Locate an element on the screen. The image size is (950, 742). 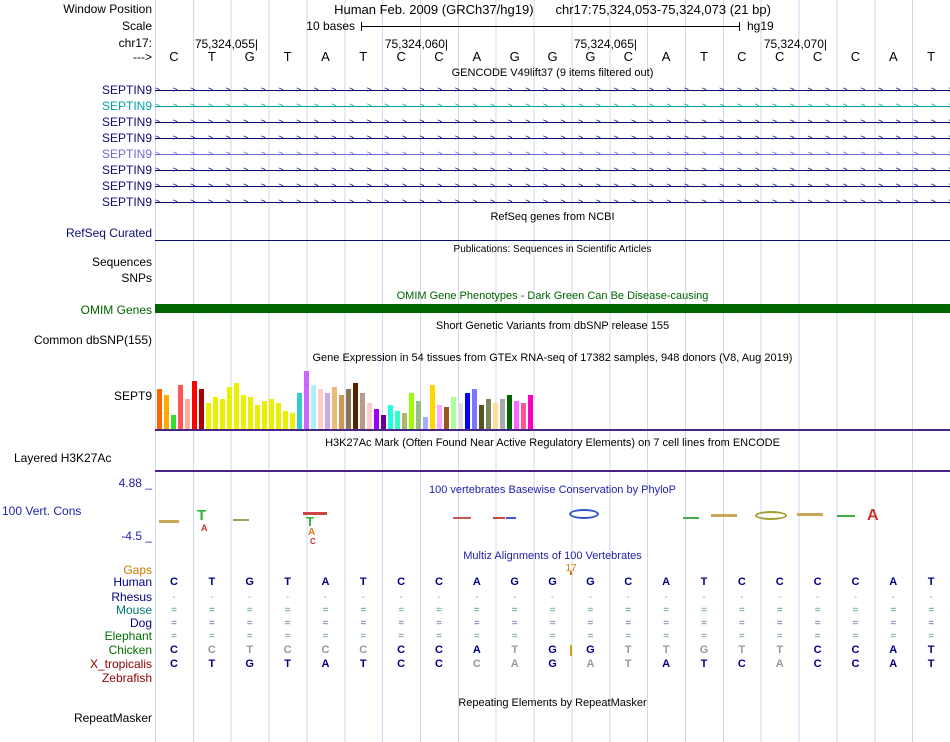
alignment-row-zebrafish is located at coordinates (552, 678).